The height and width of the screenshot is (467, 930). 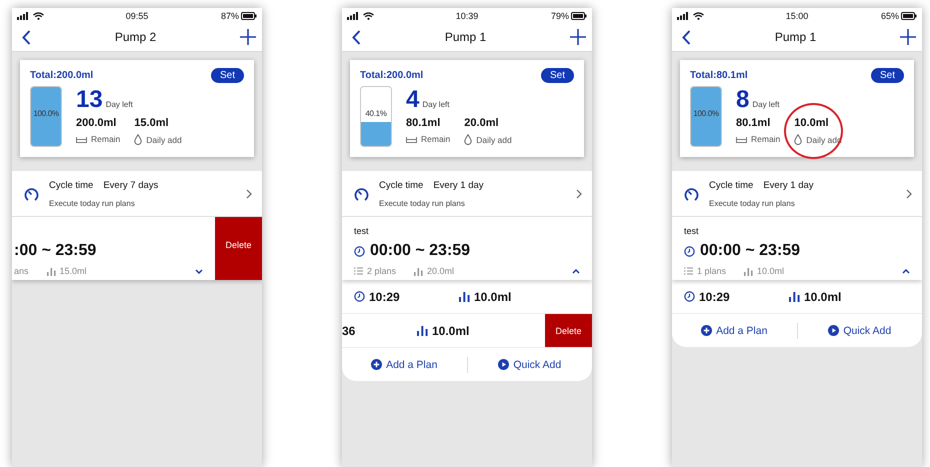 I want to click on expand-button, so click(x=199, y=271).